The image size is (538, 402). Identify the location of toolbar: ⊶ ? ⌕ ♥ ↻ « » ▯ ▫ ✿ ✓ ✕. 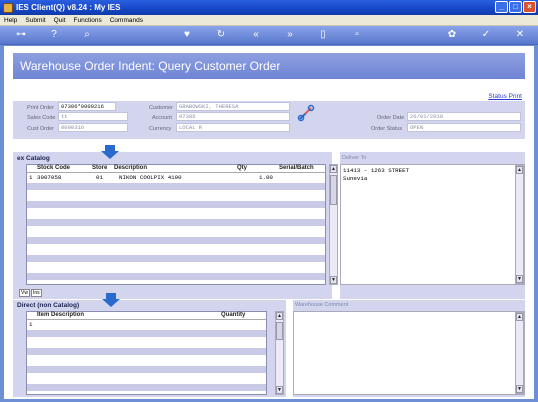
(269, 35).